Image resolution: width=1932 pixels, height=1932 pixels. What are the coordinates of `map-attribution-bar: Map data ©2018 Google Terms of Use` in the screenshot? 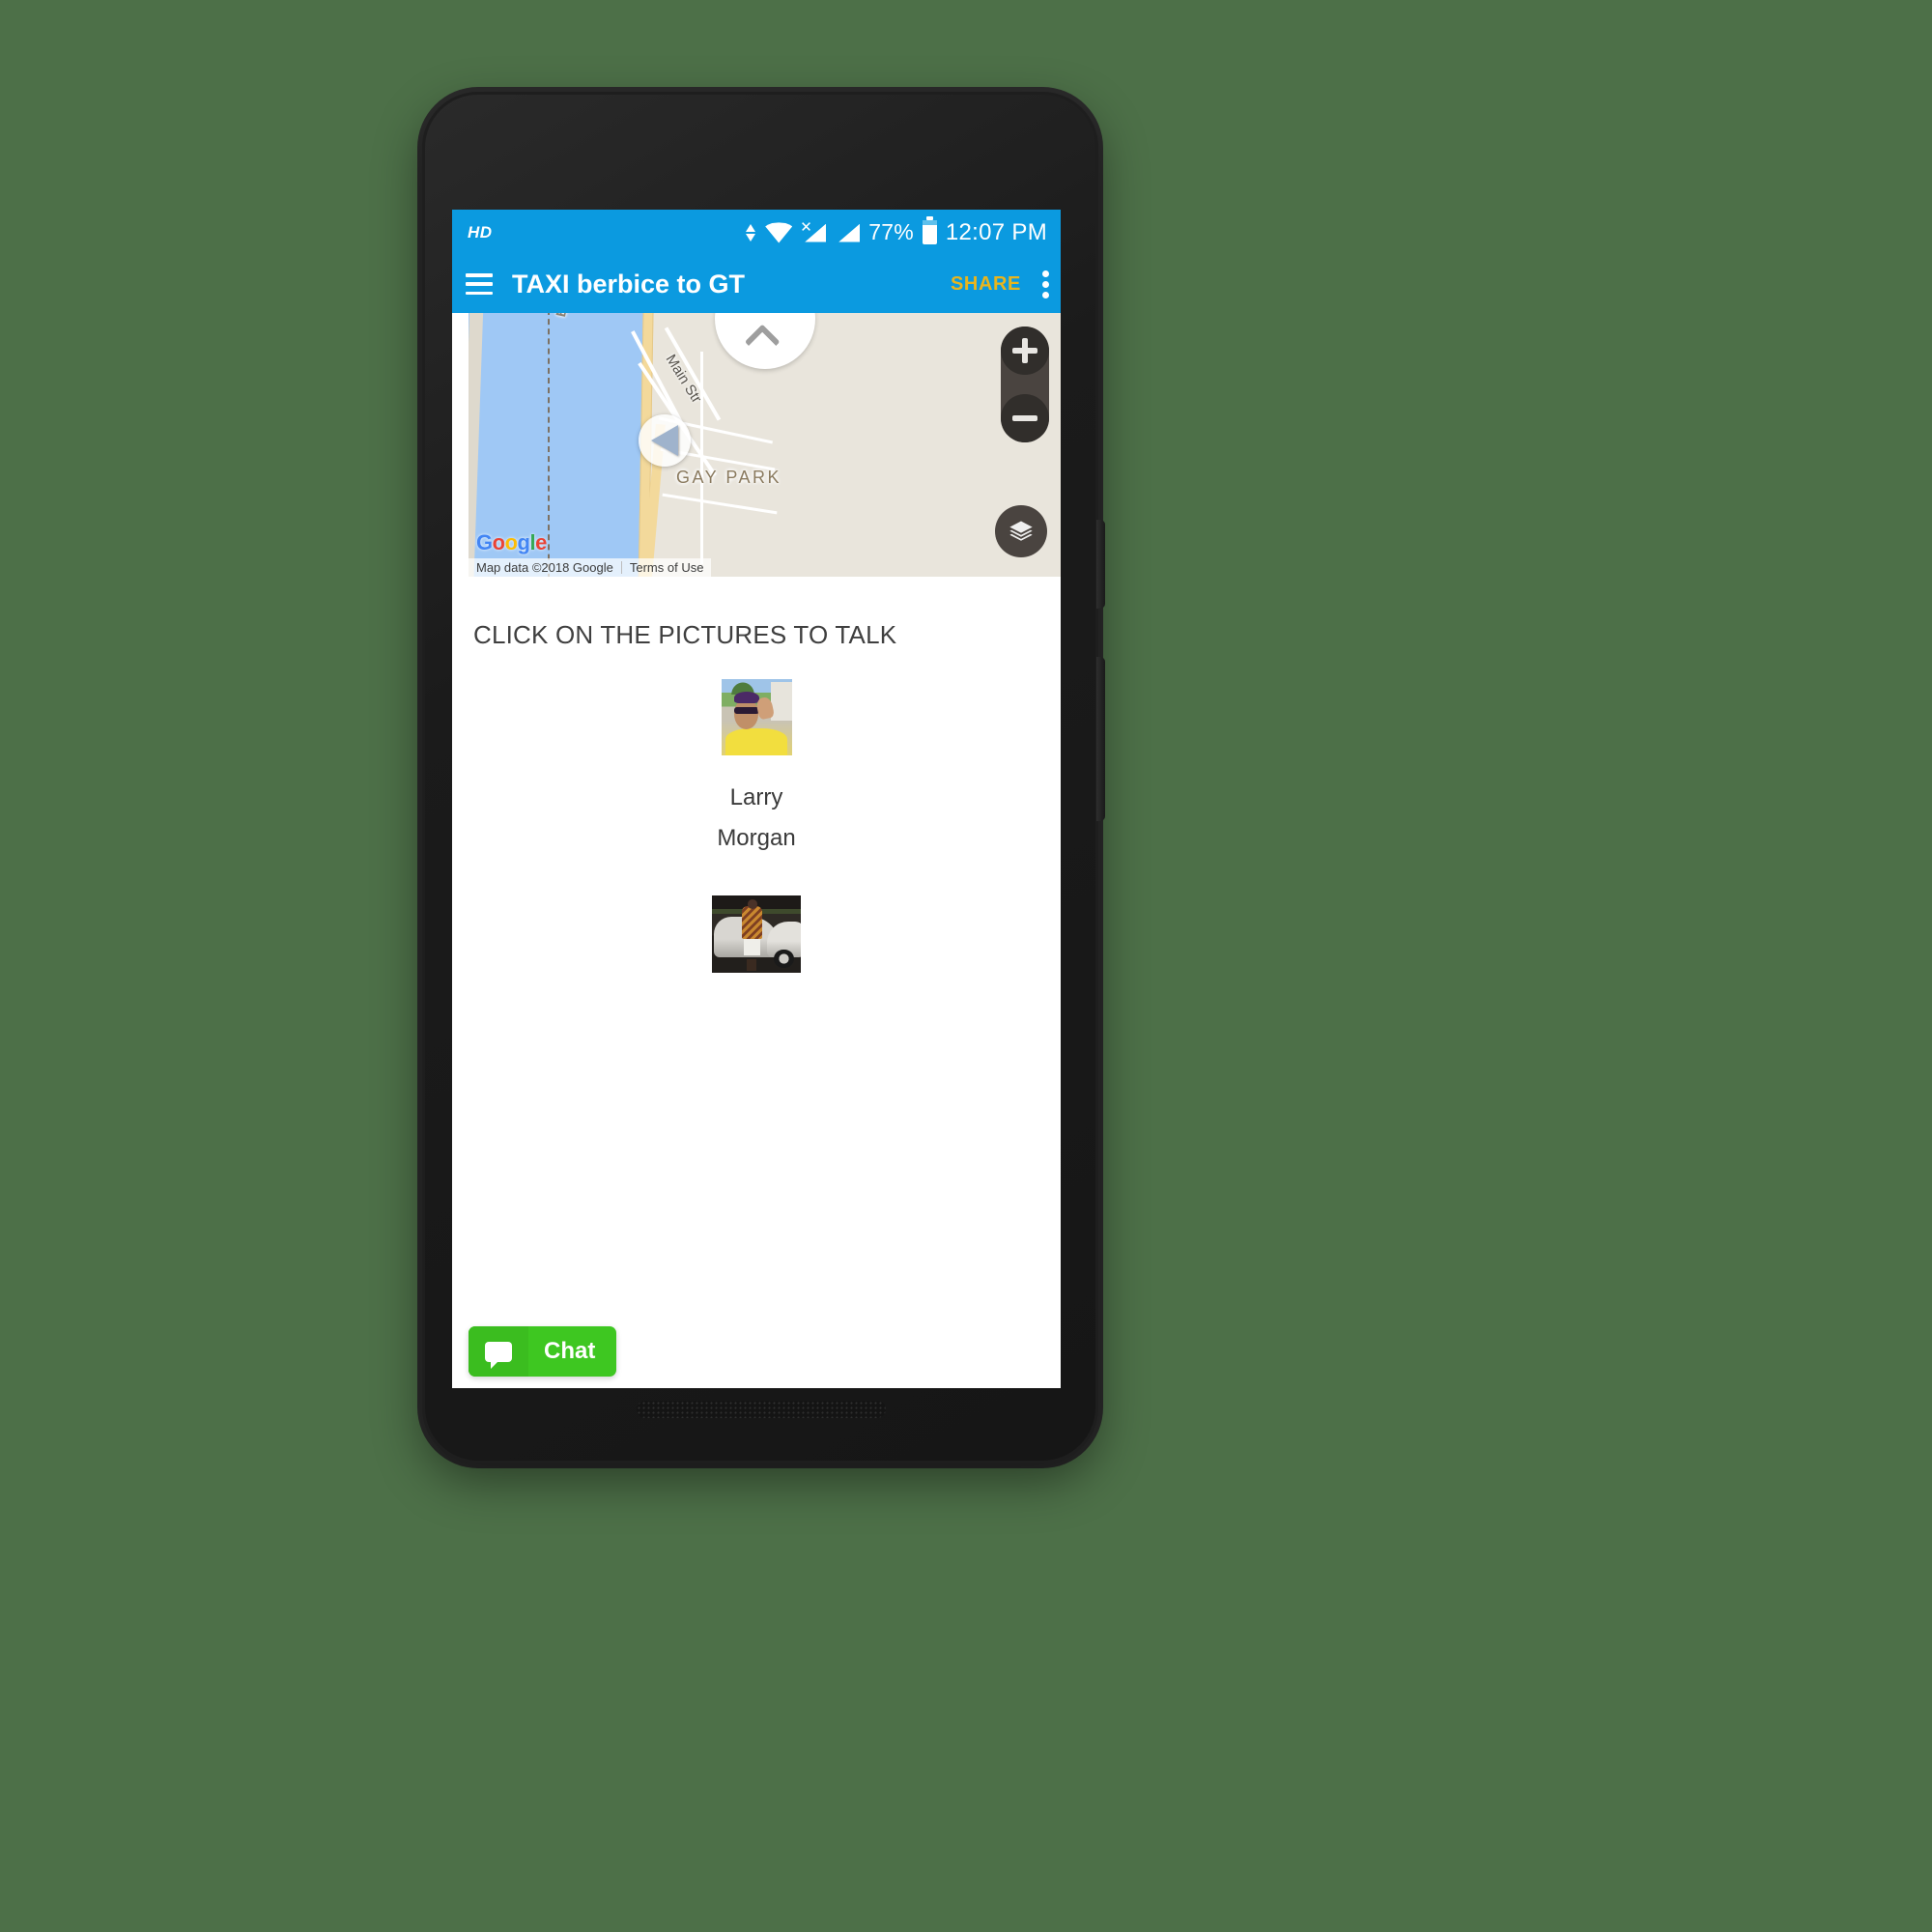 It's located at (590, 567).